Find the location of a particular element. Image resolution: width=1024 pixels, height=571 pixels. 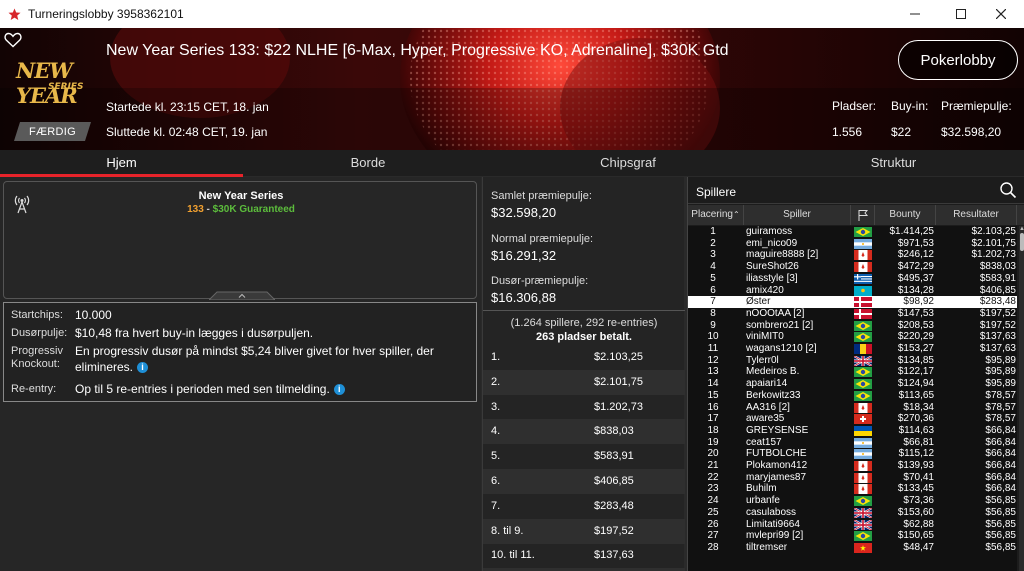

player-place: 17 is located at coordinates (713, 419).